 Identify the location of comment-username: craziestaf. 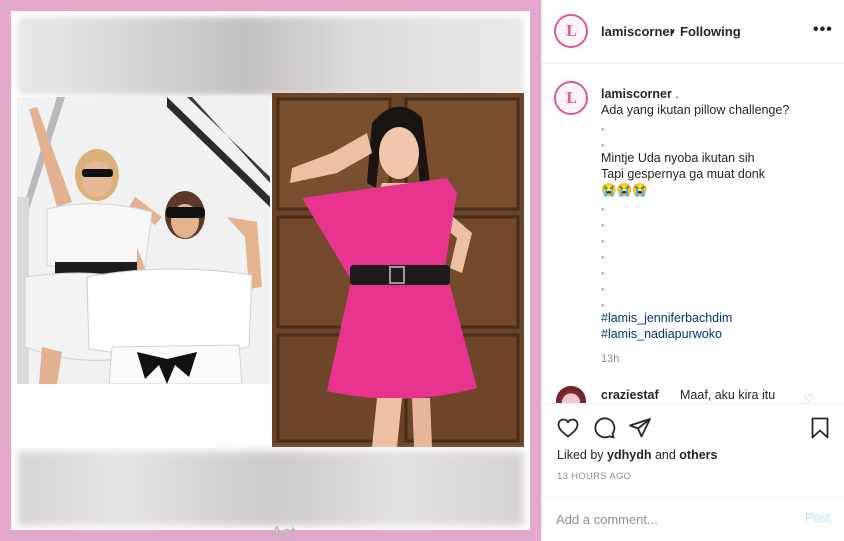
(630, 395).